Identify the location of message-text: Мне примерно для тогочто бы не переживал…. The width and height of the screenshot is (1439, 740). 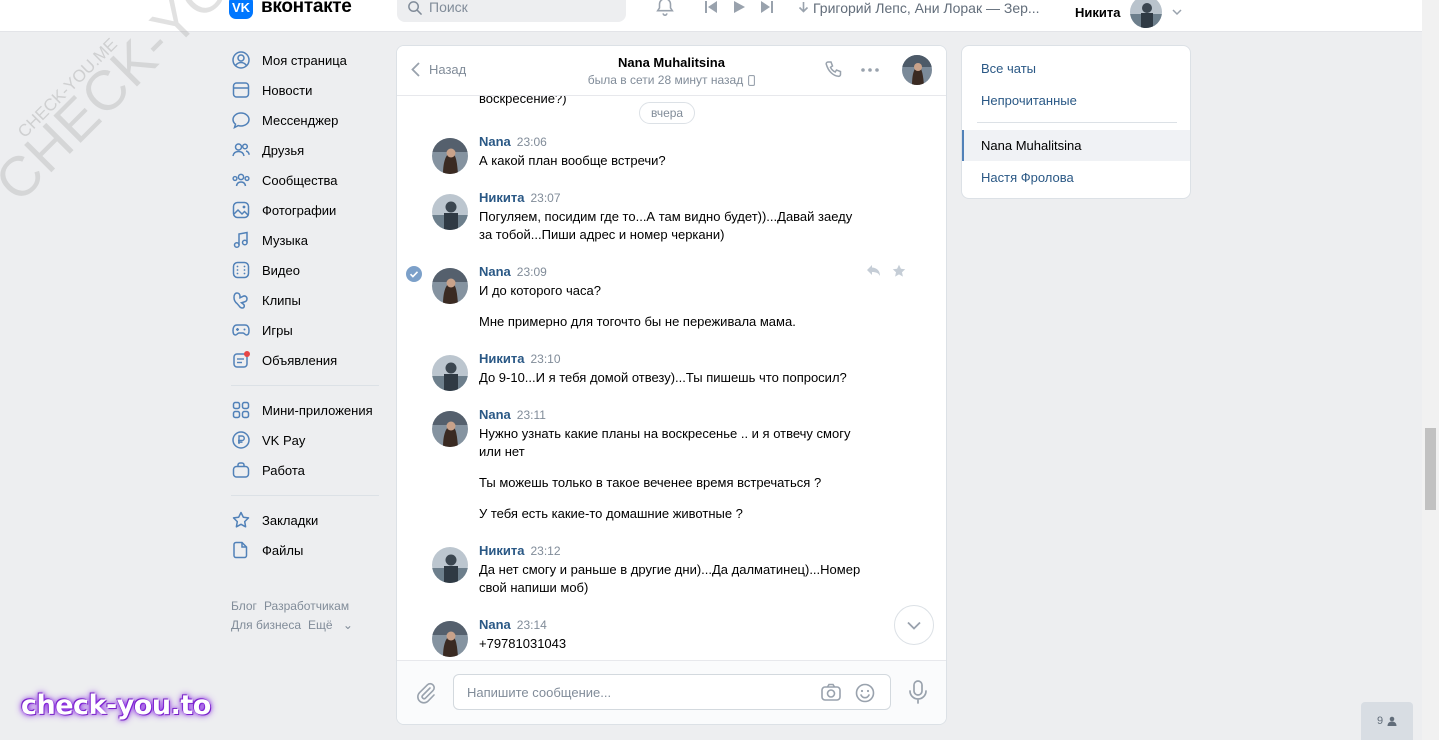
(637, 321).